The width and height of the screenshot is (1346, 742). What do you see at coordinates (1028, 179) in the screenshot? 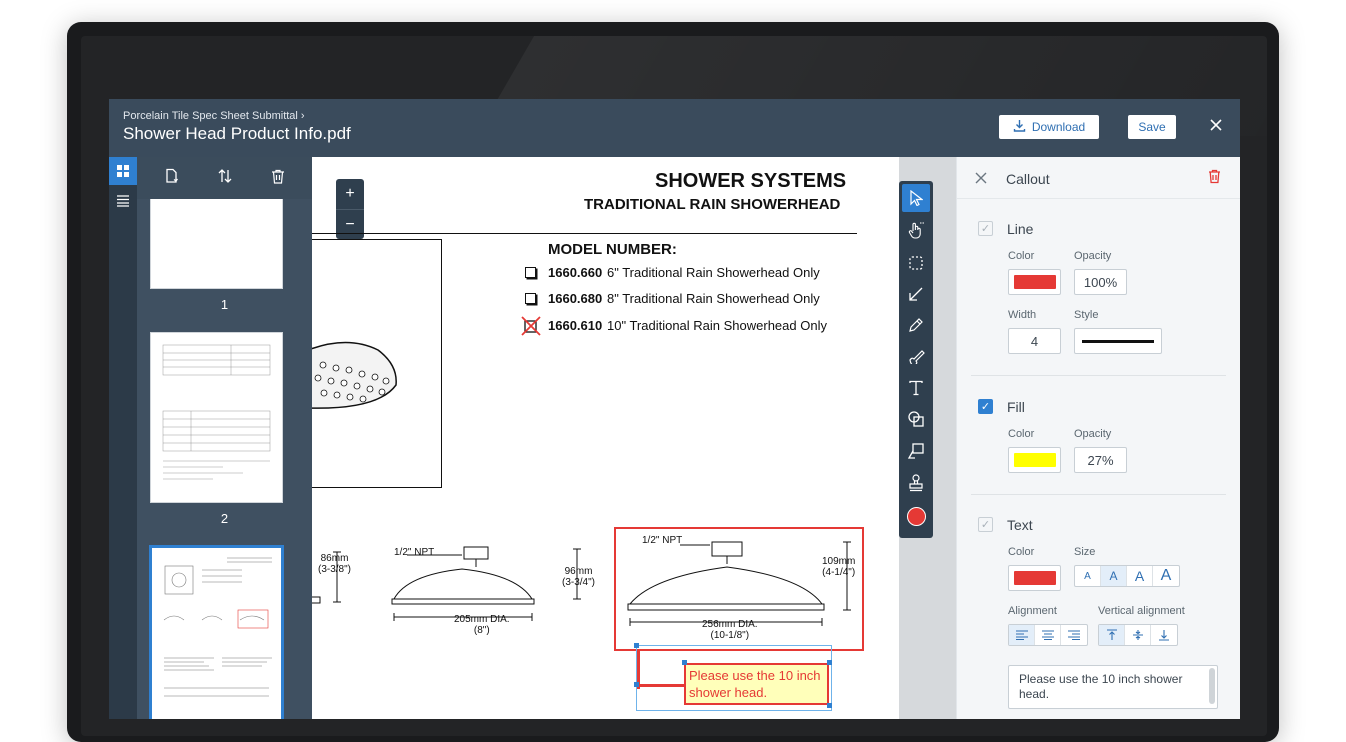
I see `panel-title: Callout` at bounding box center [1028, 179].